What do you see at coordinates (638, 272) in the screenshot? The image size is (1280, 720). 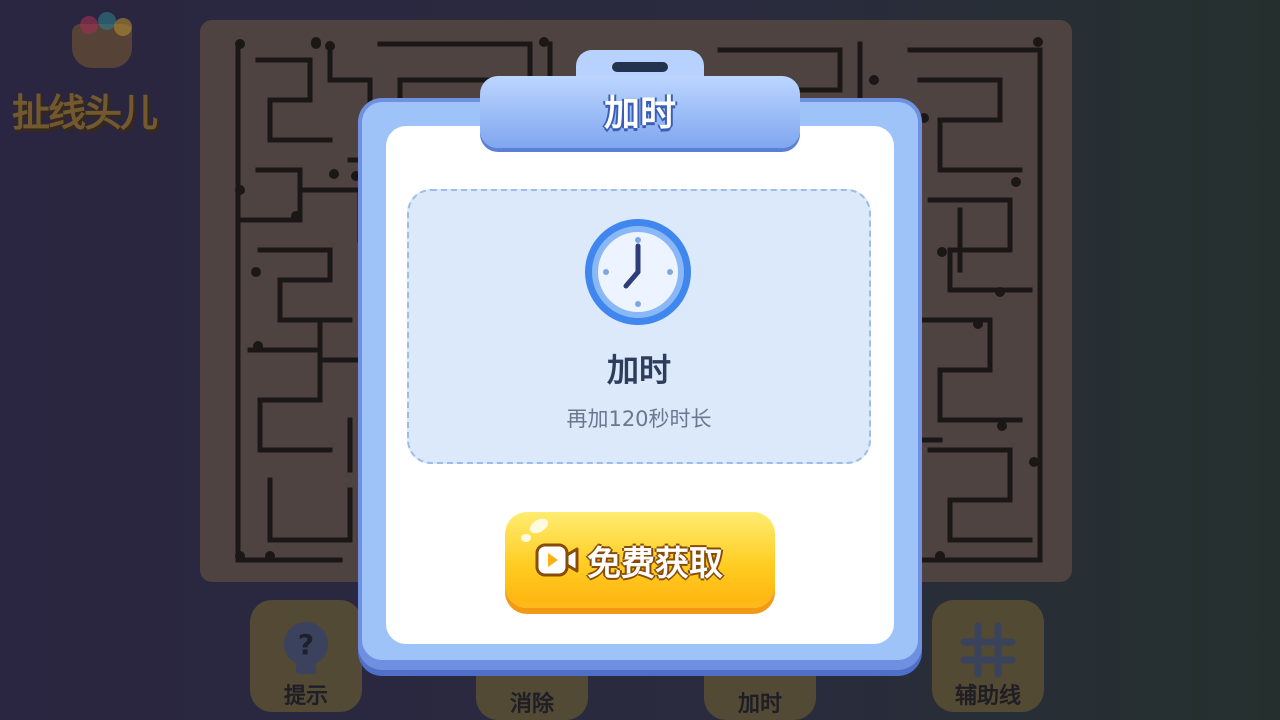 I see `clock-icon` at bounding box center [638, 272].